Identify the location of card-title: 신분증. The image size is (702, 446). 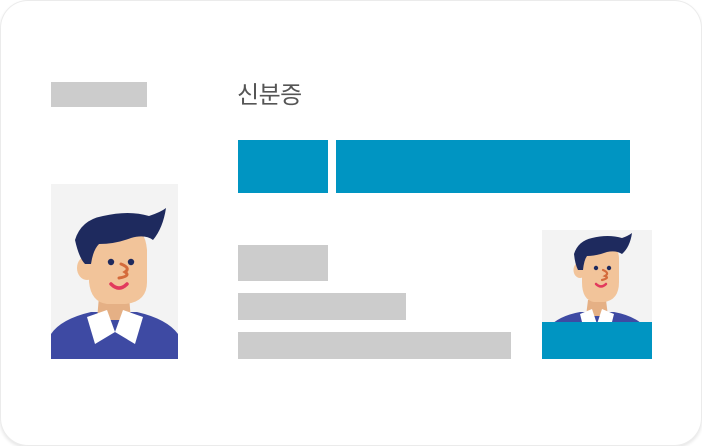
(269, 95).